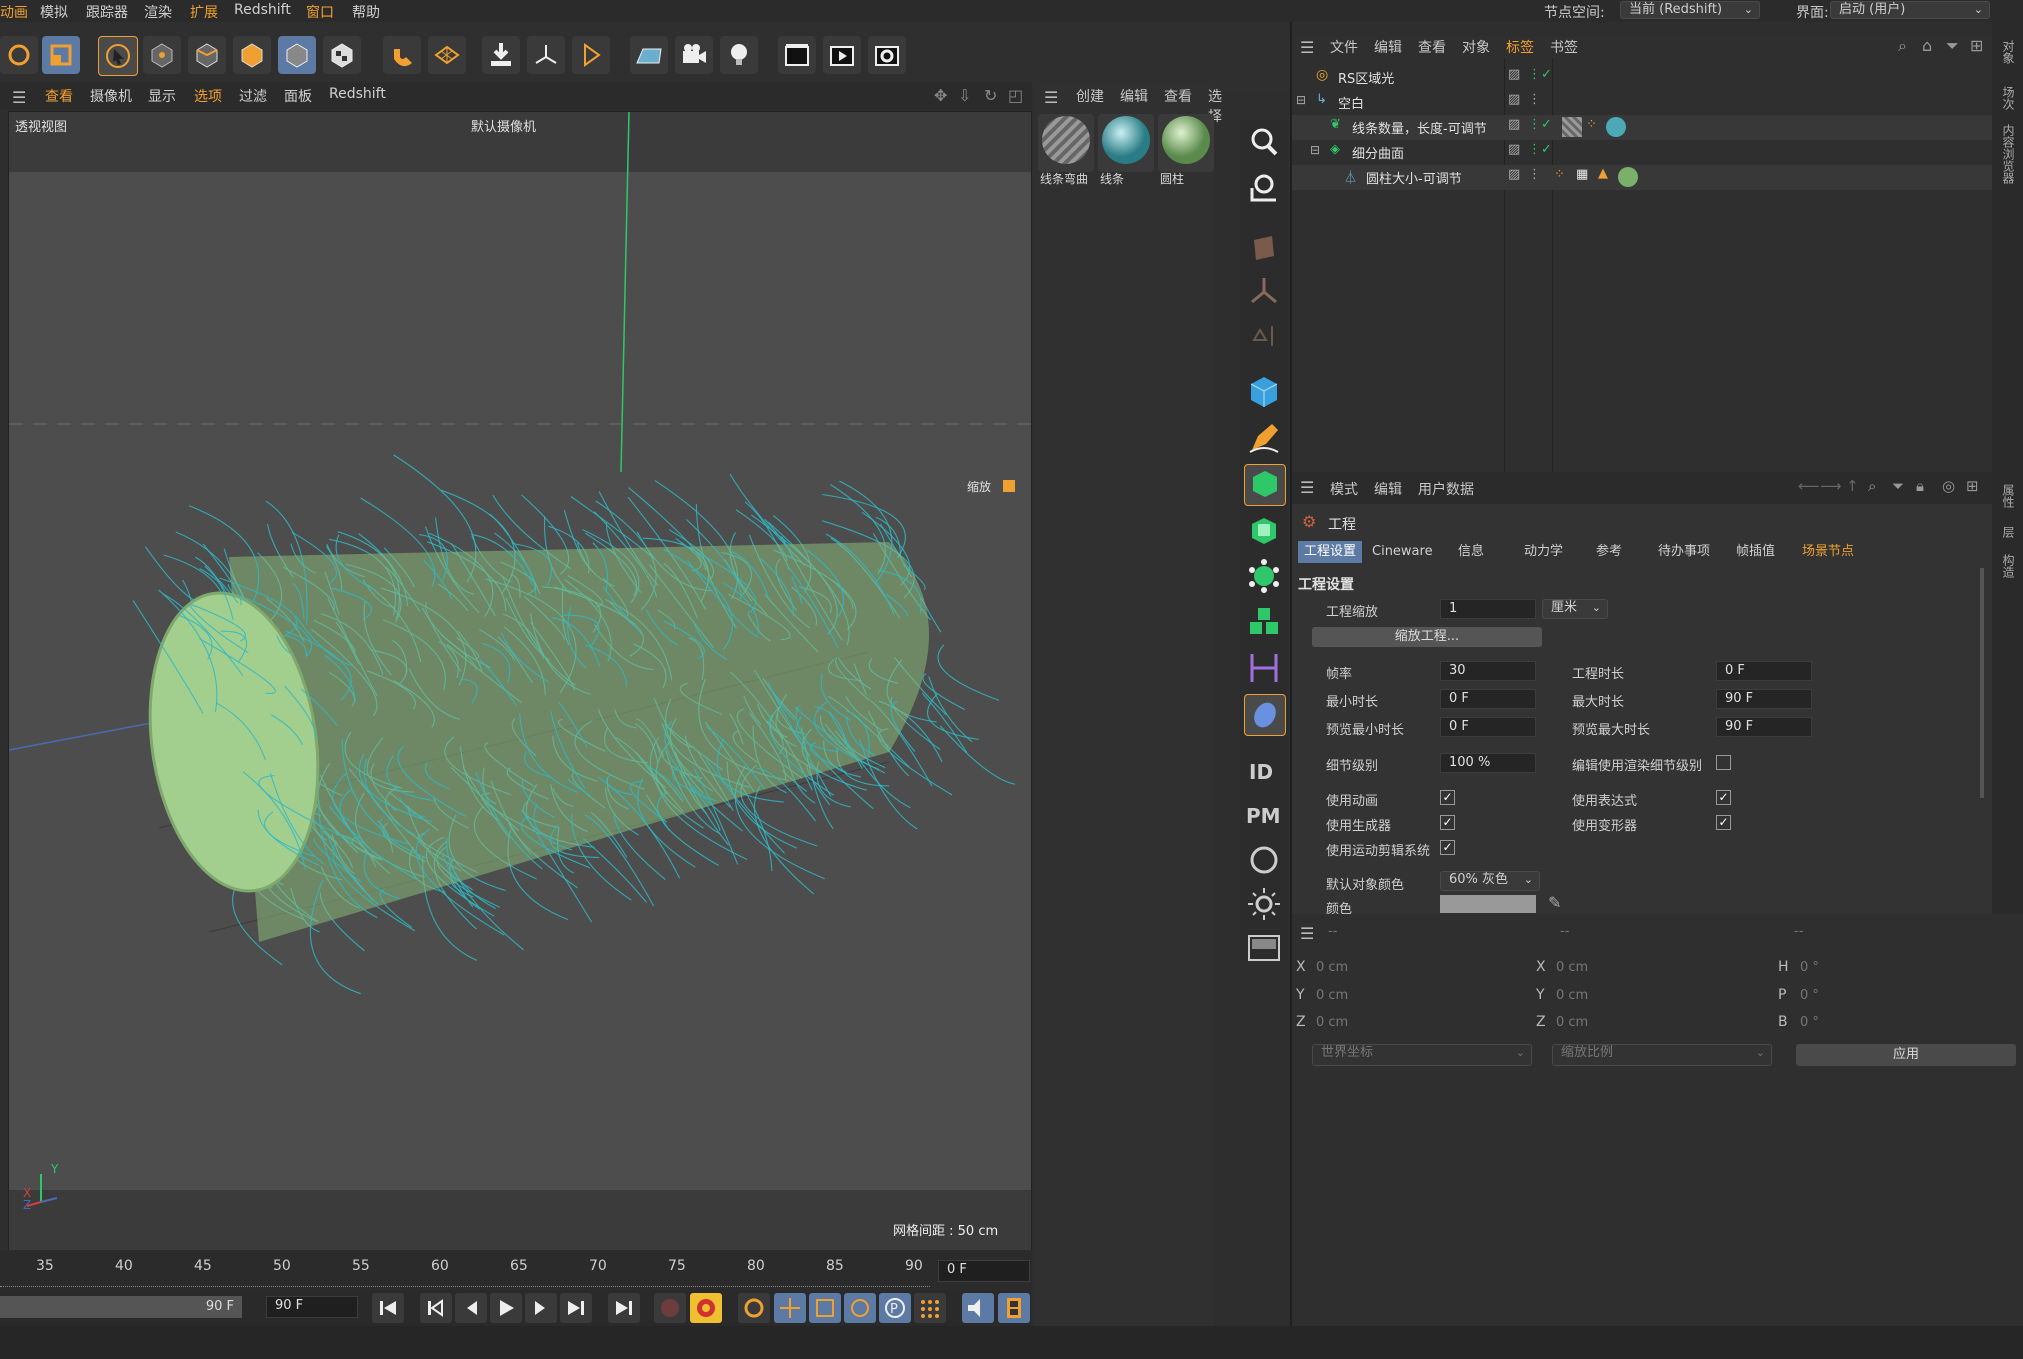 Image resolution: width=2023 pixels, height=1359 pixels. What do you see at coordinates (754, 1308) in the screenshot?
I see `keyframe-settings-button` at bounding box center [754, 1308].